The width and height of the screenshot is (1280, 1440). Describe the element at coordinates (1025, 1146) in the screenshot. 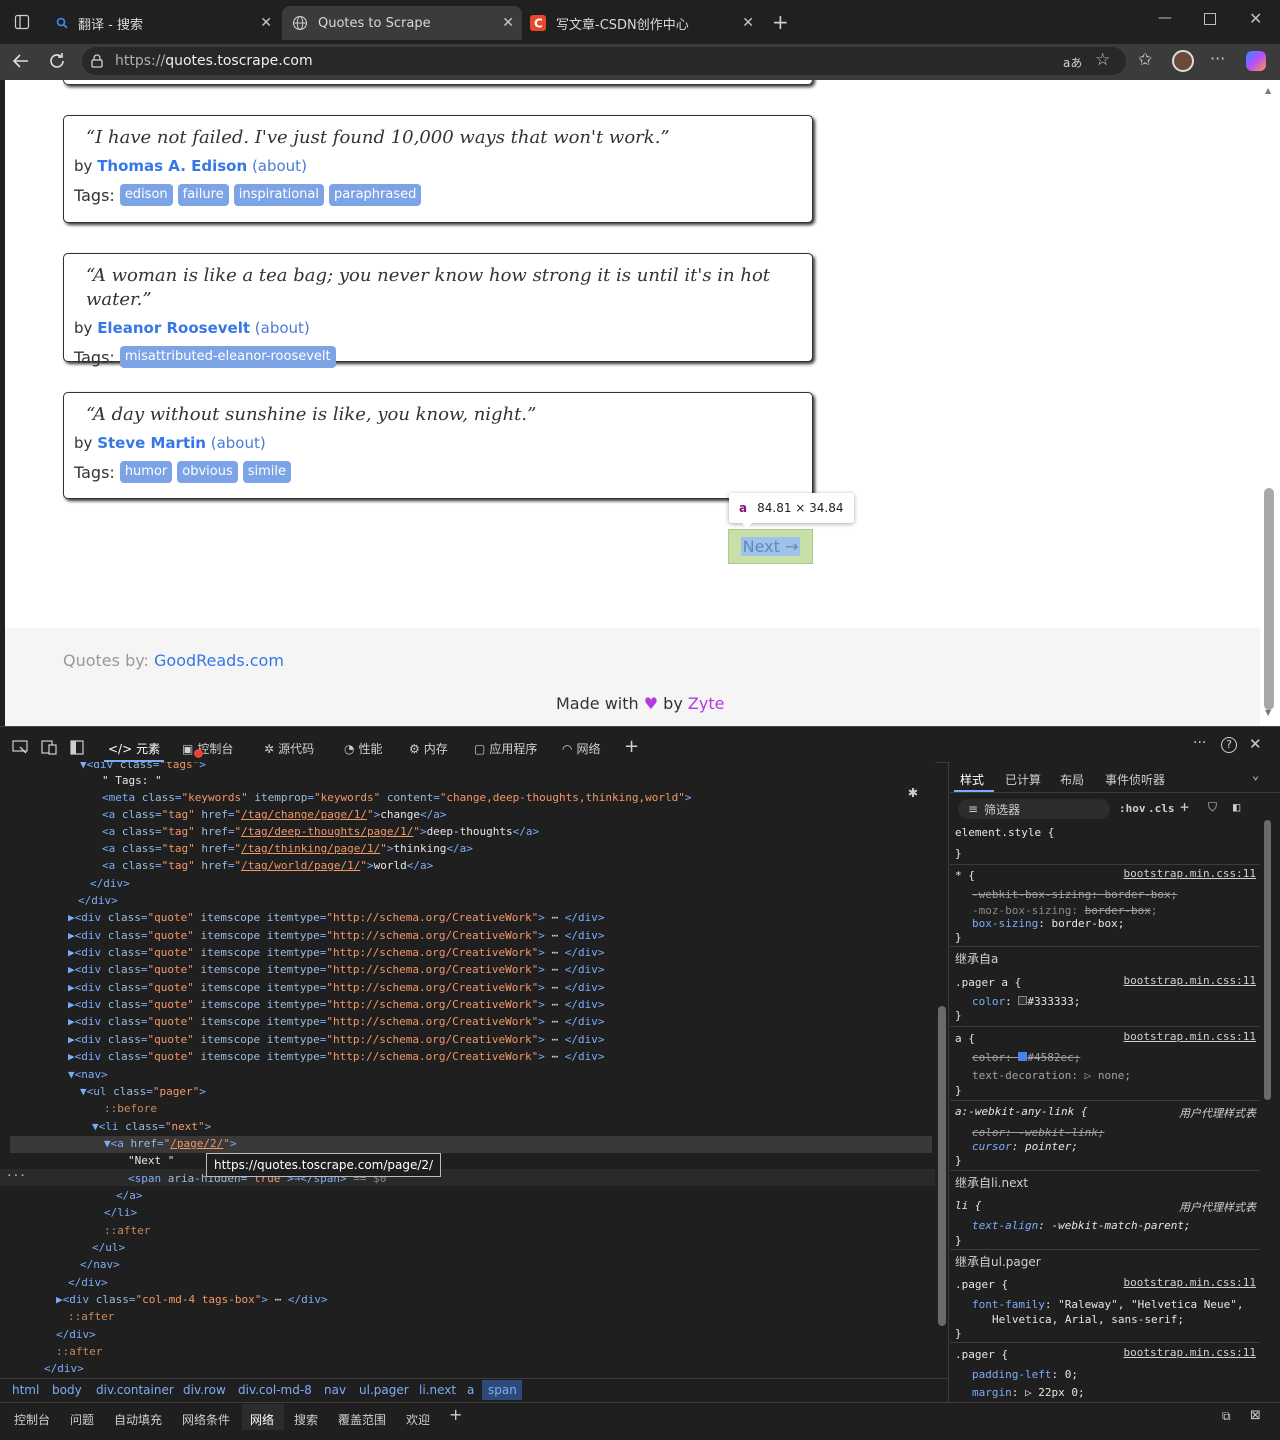

I see `style-prop: cursor: pointer;` at that location.